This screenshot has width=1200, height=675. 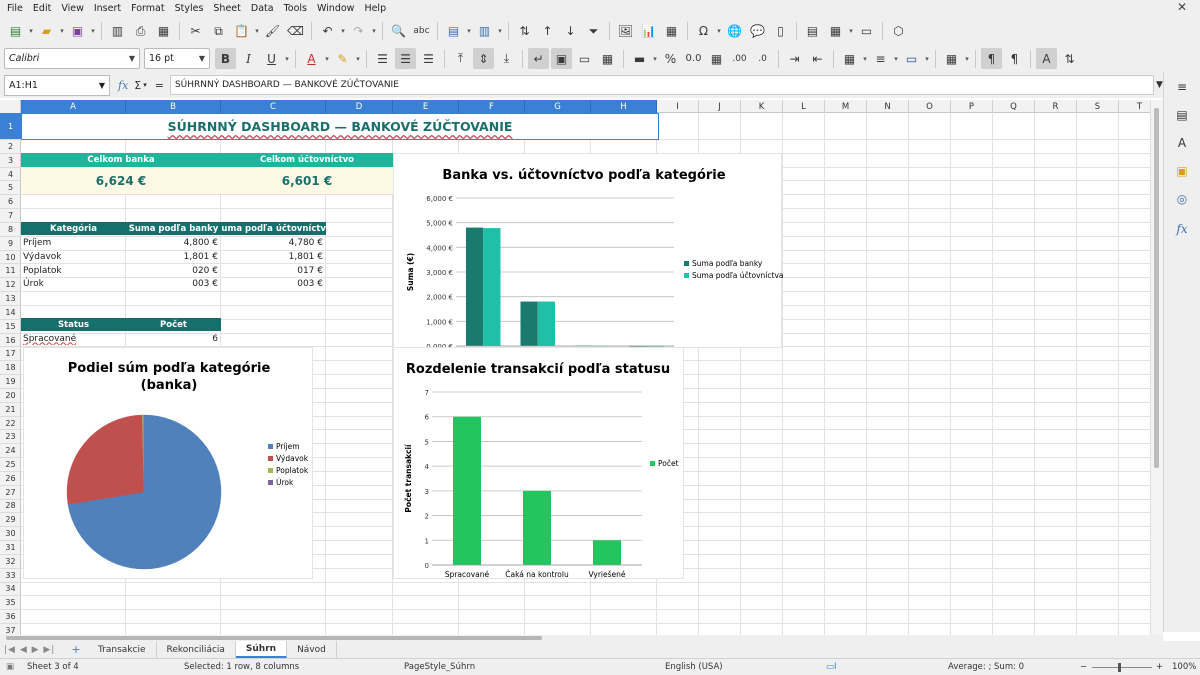 I want to click on chevron-down-icon: ▼, so click(x=102, y=85).